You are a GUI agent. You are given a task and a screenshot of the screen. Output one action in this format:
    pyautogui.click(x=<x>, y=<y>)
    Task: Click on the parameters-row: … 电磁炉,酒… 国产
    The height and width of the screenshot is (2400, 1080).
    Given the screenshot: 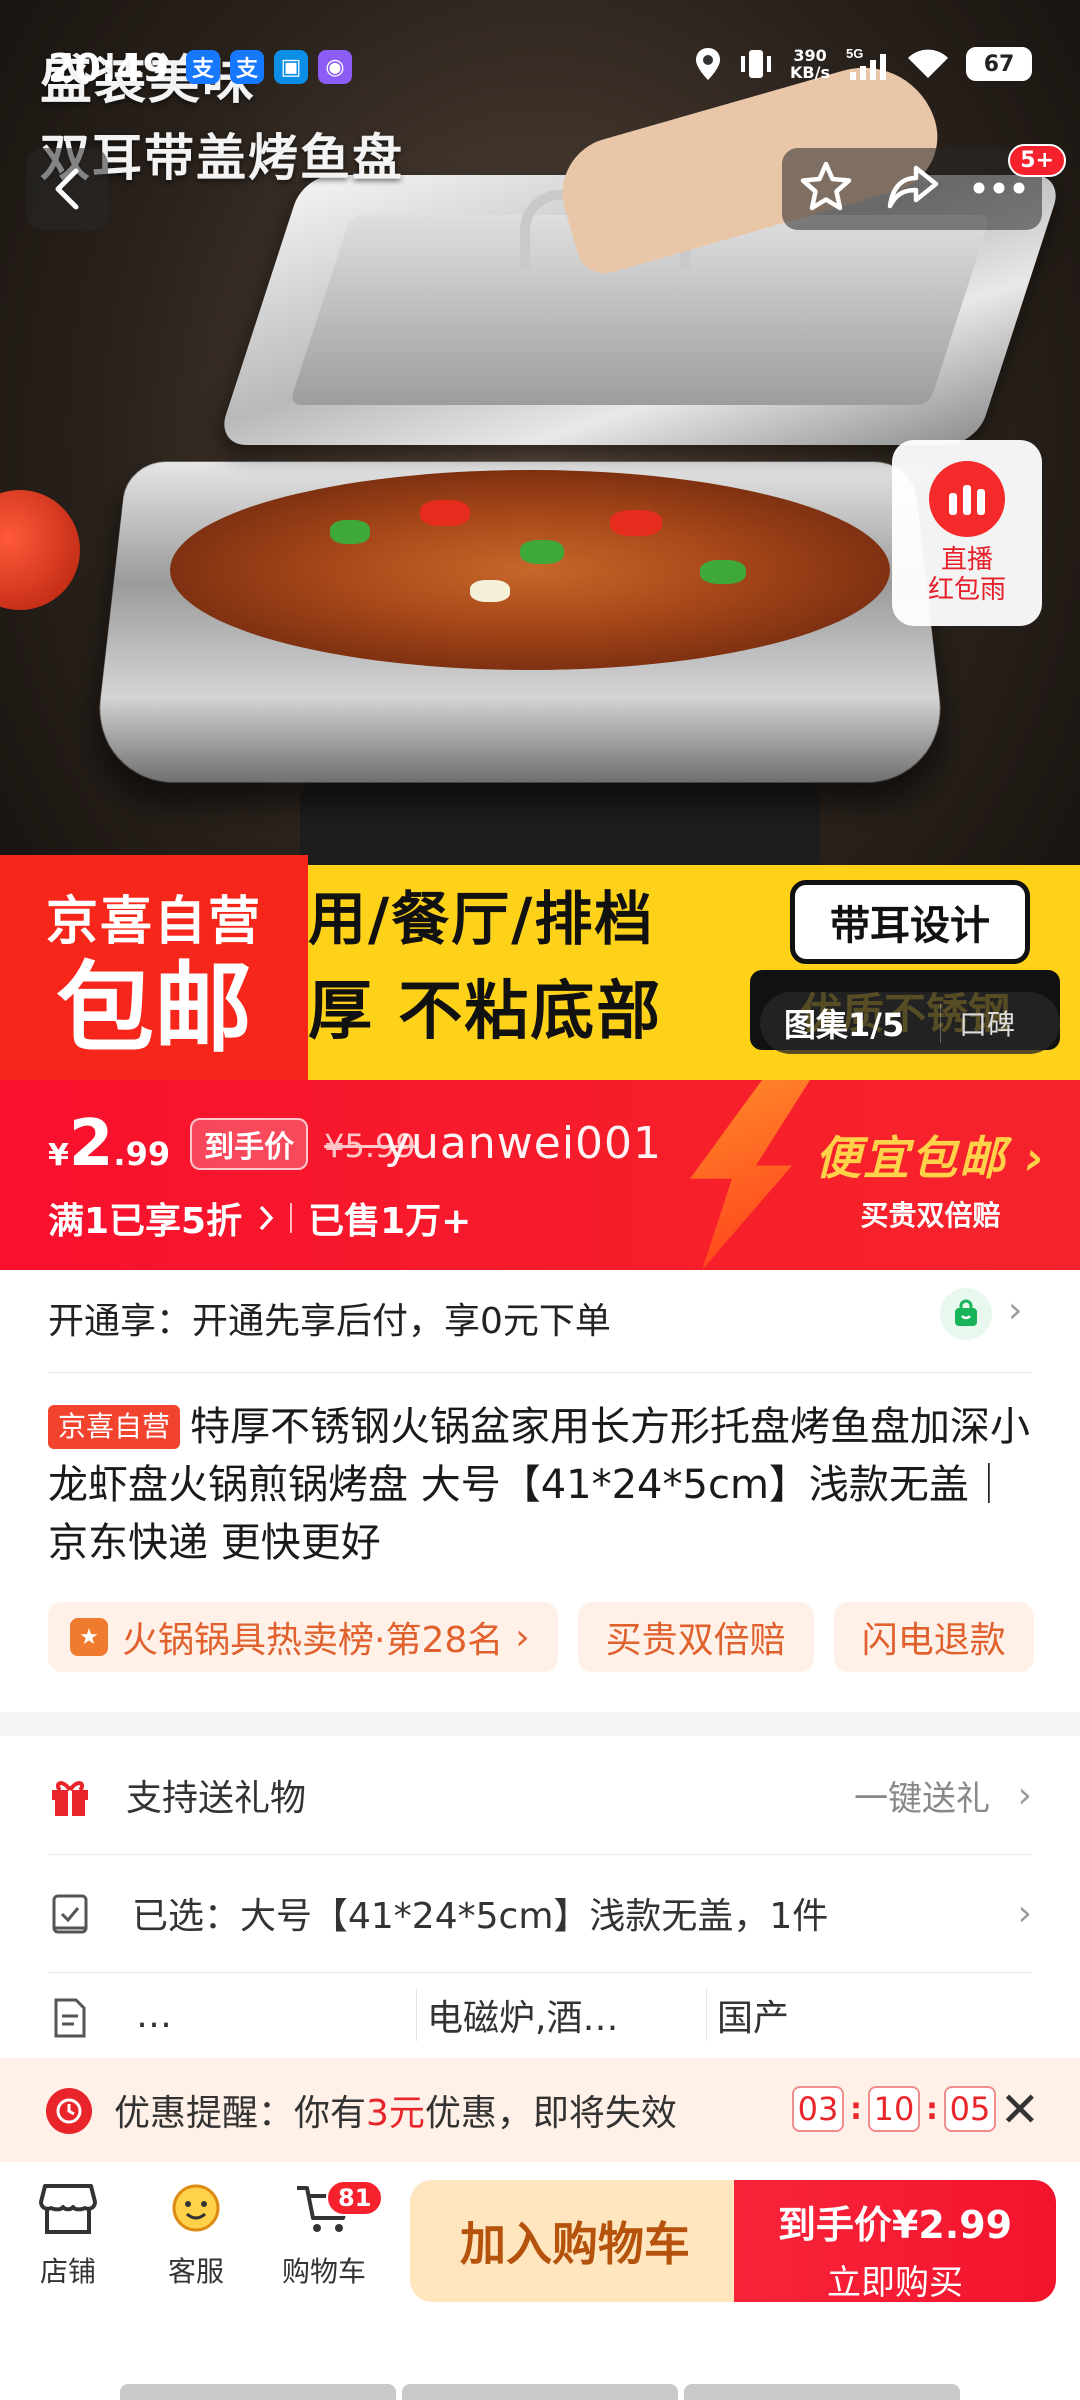 What is the action you would take?
    pyautogui.click(x=540, y=2015)
    